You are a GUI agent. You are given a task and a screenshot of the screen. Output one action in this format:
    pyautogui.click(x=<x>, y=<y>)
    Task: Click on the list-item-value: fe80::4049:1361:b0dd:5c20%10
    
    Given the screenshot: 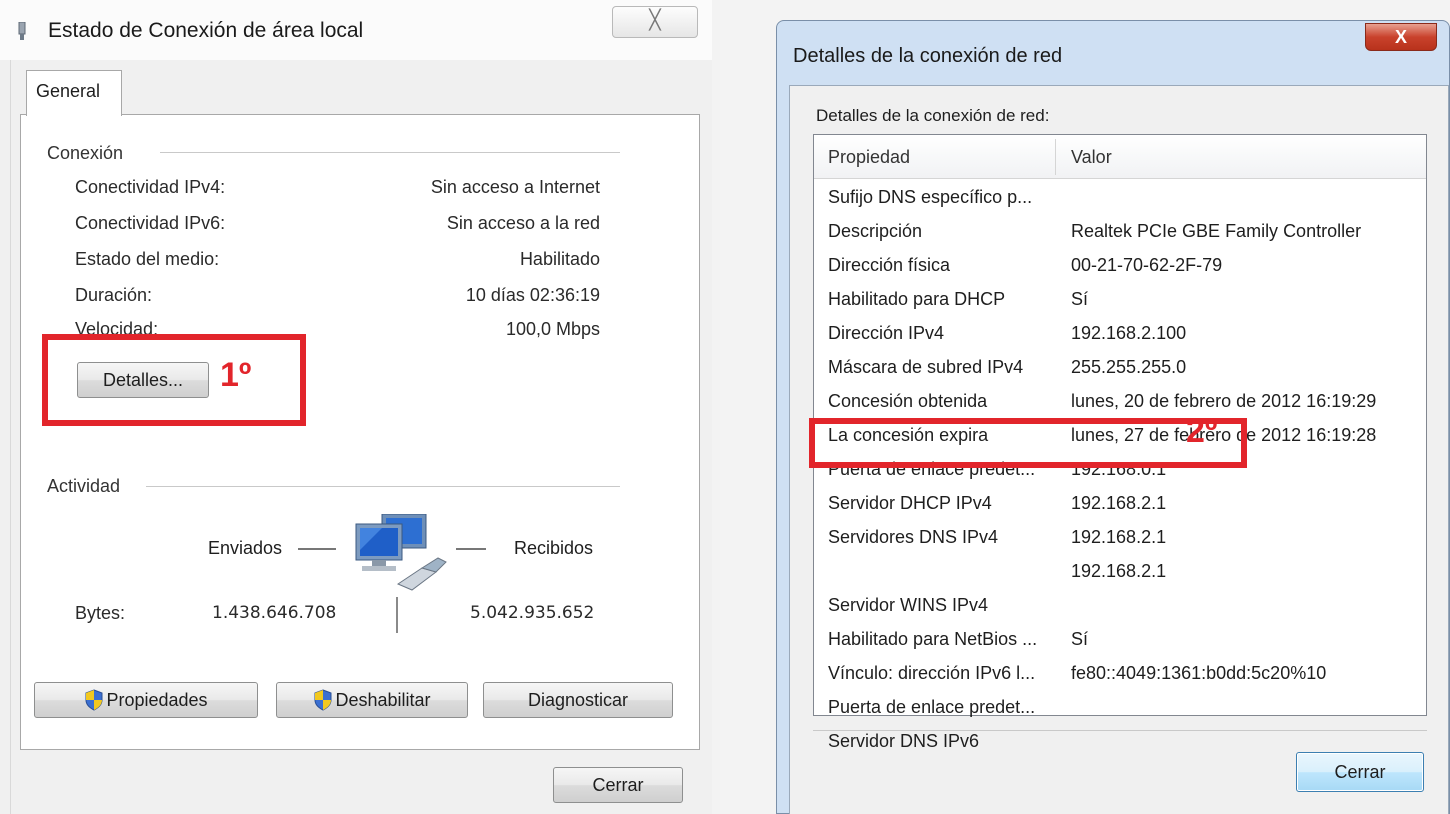 What is the action you would take?
    pyautogui.click(x=1199, y=673)
    